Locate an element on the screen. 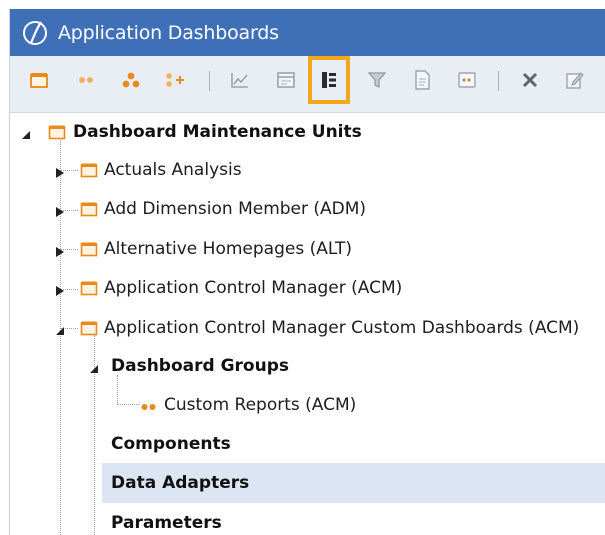 This screenshot has height=535, width=605. tree-node-label: Actuals Analysis is located at coordinates (173, 170).